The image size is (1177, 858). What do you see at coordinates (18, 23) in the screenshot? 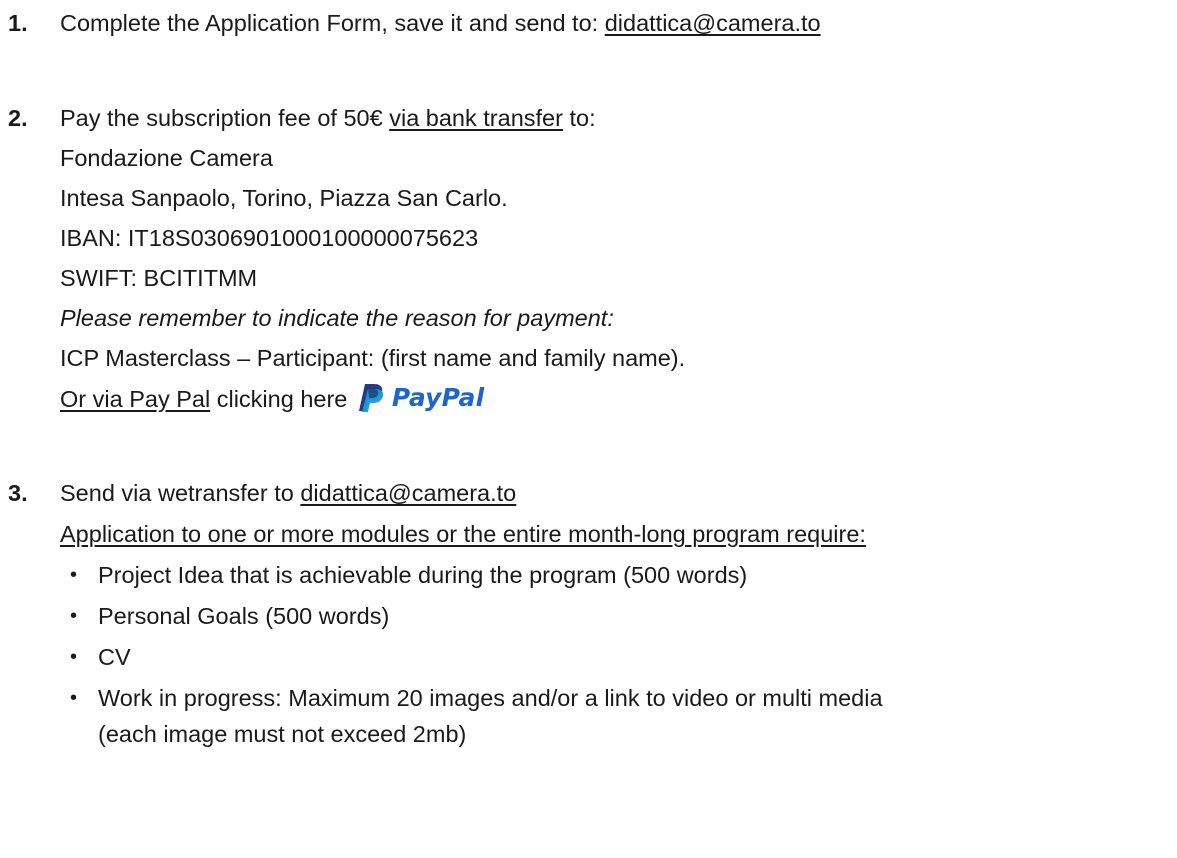
I see `step-1-number: 1.` at bounding box center [18, 23].